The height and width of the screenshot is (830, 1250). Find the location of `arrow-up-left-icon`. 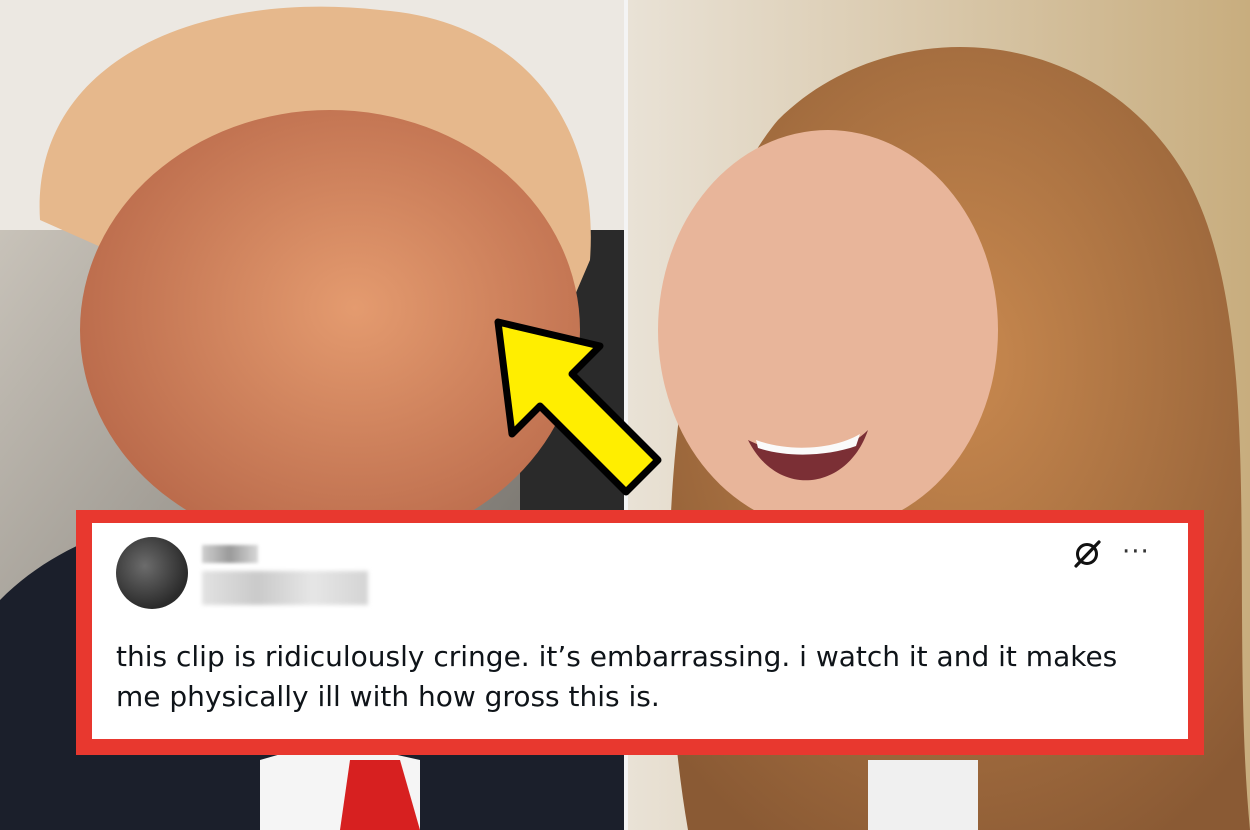

arrow-up-left-icon is located at coordinates (578, 407).